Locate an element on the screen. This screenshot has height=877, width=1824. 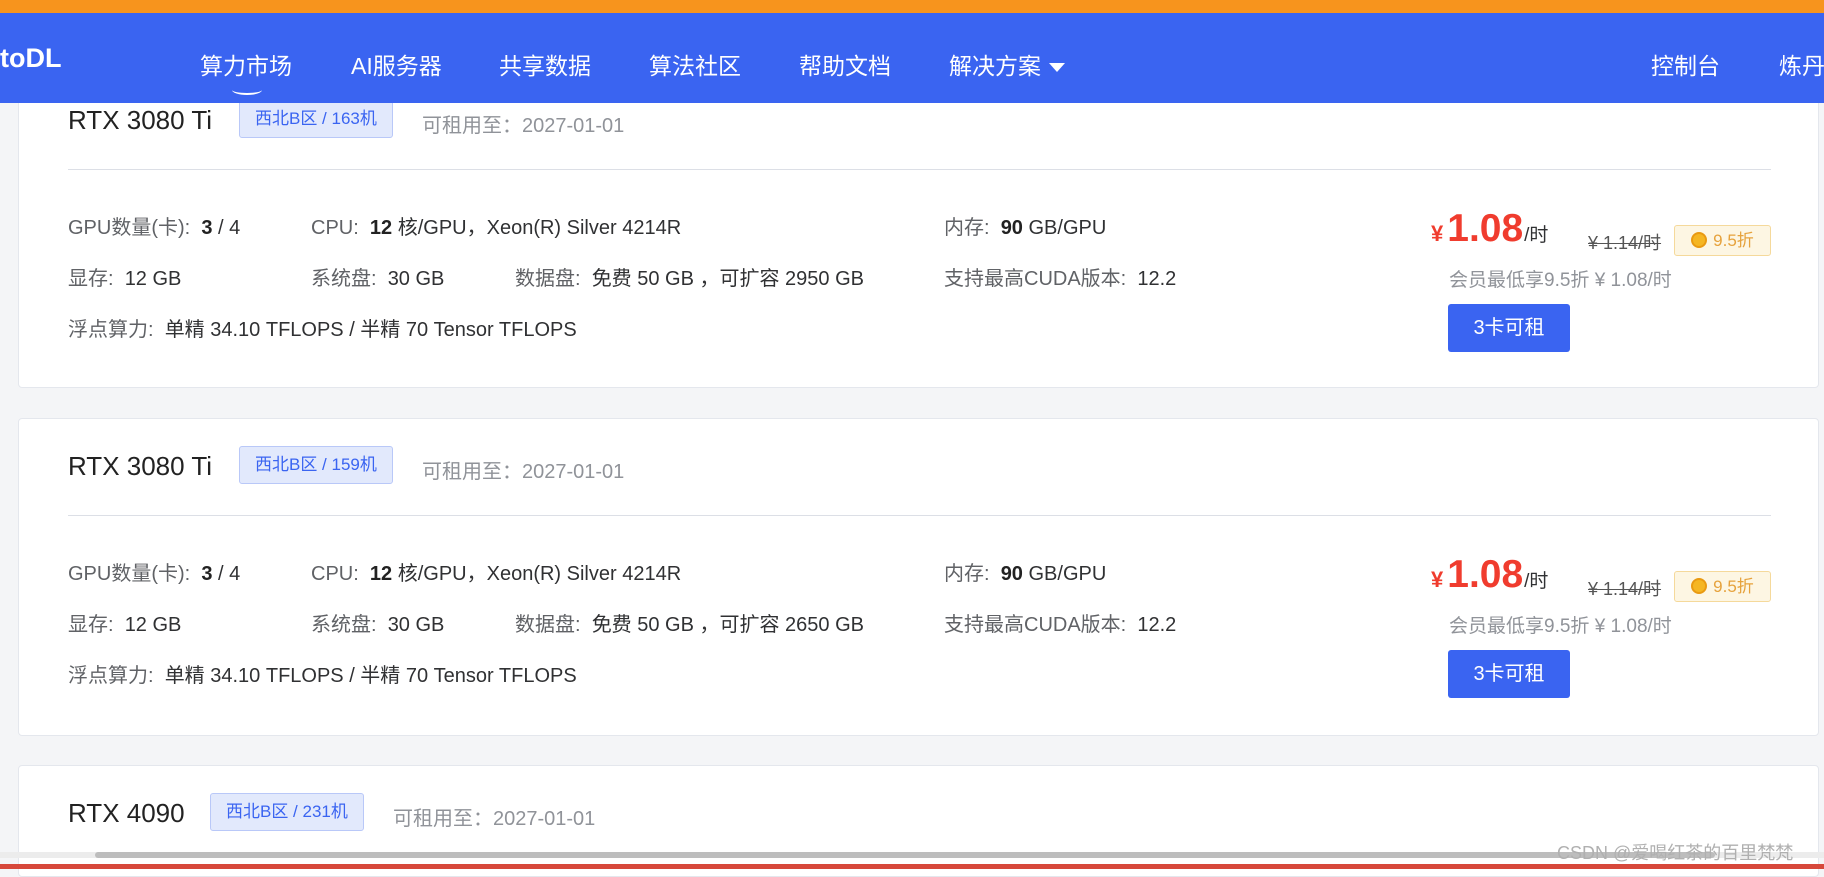
site-logo: toDL is located at coordinates (30, 58).